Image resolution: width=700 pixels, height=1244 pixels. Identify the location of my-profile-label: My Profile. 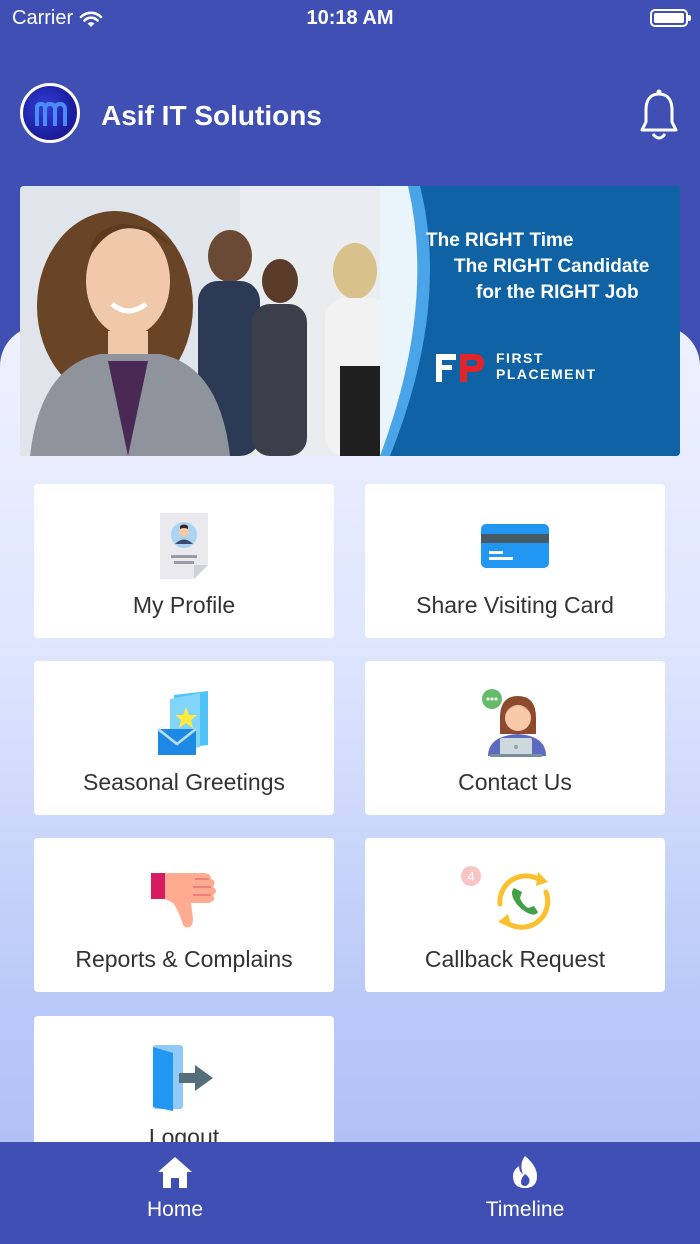
(184, 605).